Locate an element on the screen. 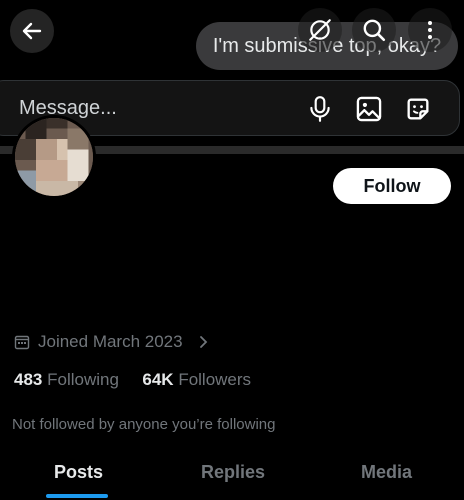 This screenshot has width=464, height=500. join-date: Joined March 2023 is located at coordinates (112, 342).